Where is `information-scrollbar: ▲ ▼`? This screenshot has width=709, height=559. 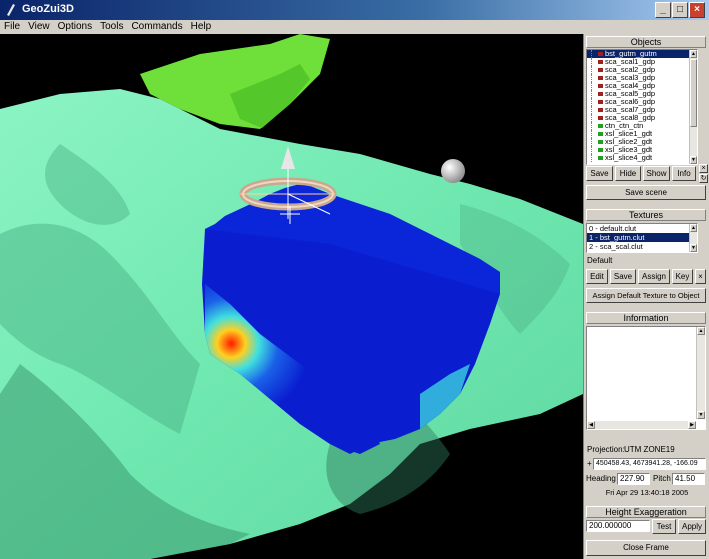 information-scrollbar: ▲ ▼ is located at coordinates (700, 373).